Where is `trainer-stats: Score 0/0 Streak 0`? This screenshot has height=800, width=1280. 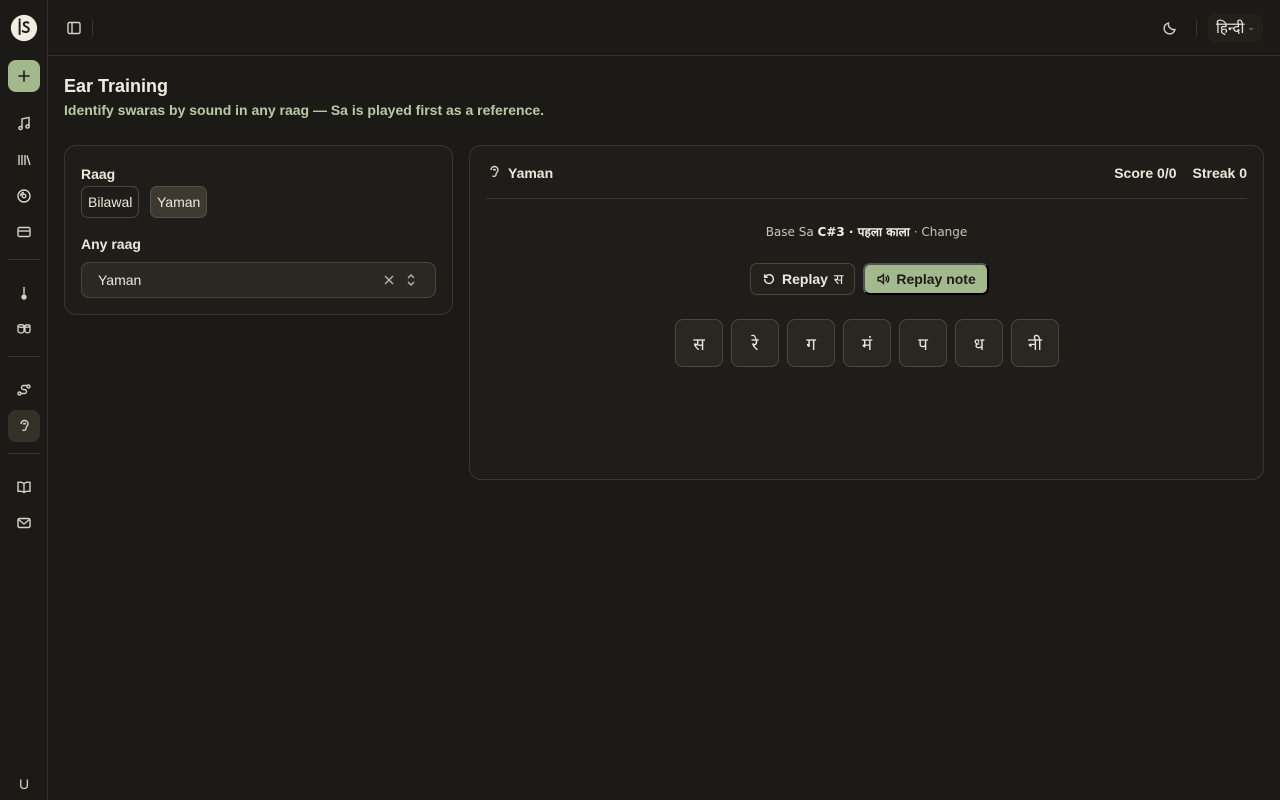 trainer-stats: Score 0/0 Streak 0 is located at coordinates (1180, 173).